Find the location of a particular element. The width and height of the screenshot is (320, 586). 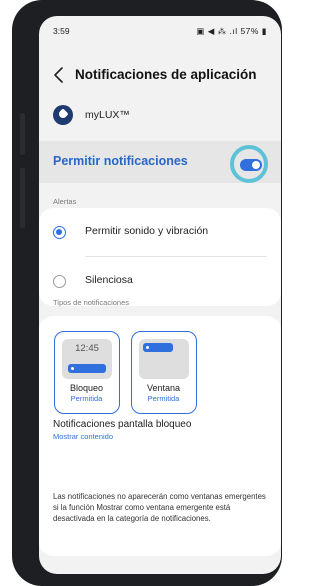

lock-screen-preview: 12:45 is located at coordinates (87, 359).